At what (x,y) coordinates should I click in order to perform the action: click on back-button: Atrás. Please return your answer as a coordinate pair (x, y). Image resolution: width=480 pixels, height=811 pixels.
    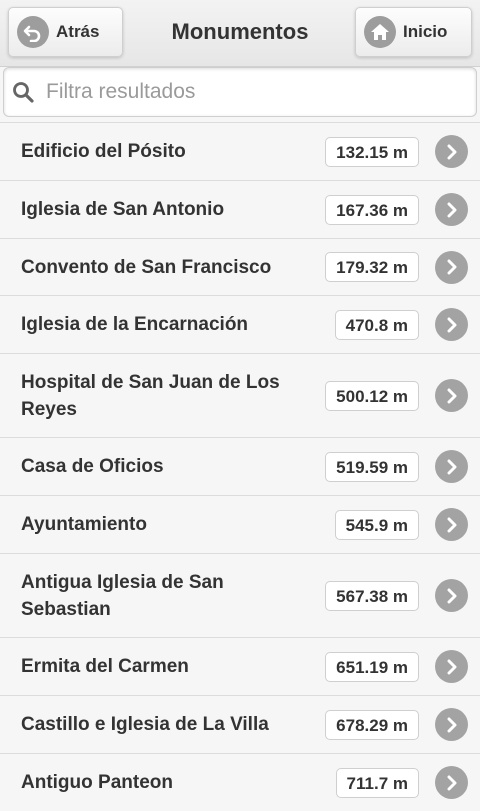
    Looking at the image, I should click on (65, 32).